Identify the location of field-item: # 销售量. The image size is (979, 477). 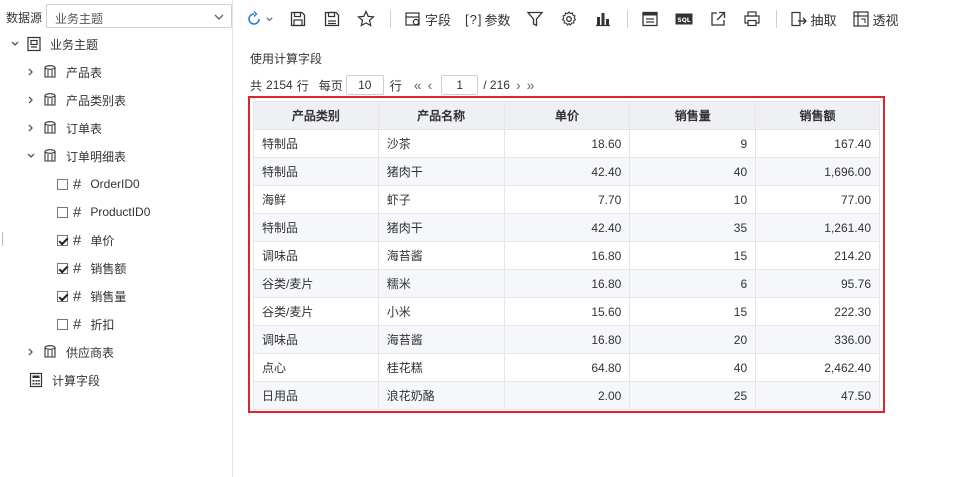
(91, 296).